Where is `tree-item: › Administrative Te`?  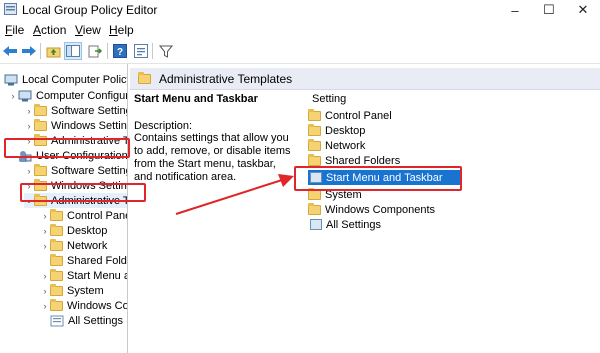 tree-item: › Administrative Te is located at coordinates (76, 140).